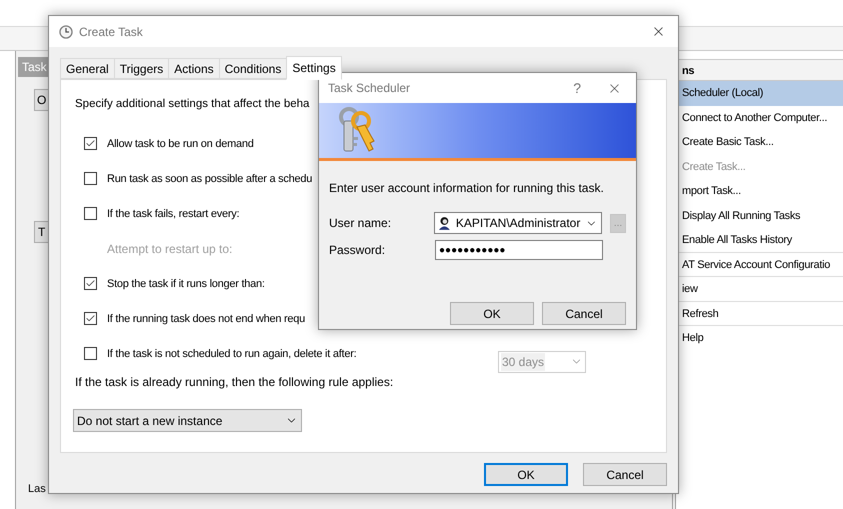  I want to click on tab: Triggers, so click(141, 68).